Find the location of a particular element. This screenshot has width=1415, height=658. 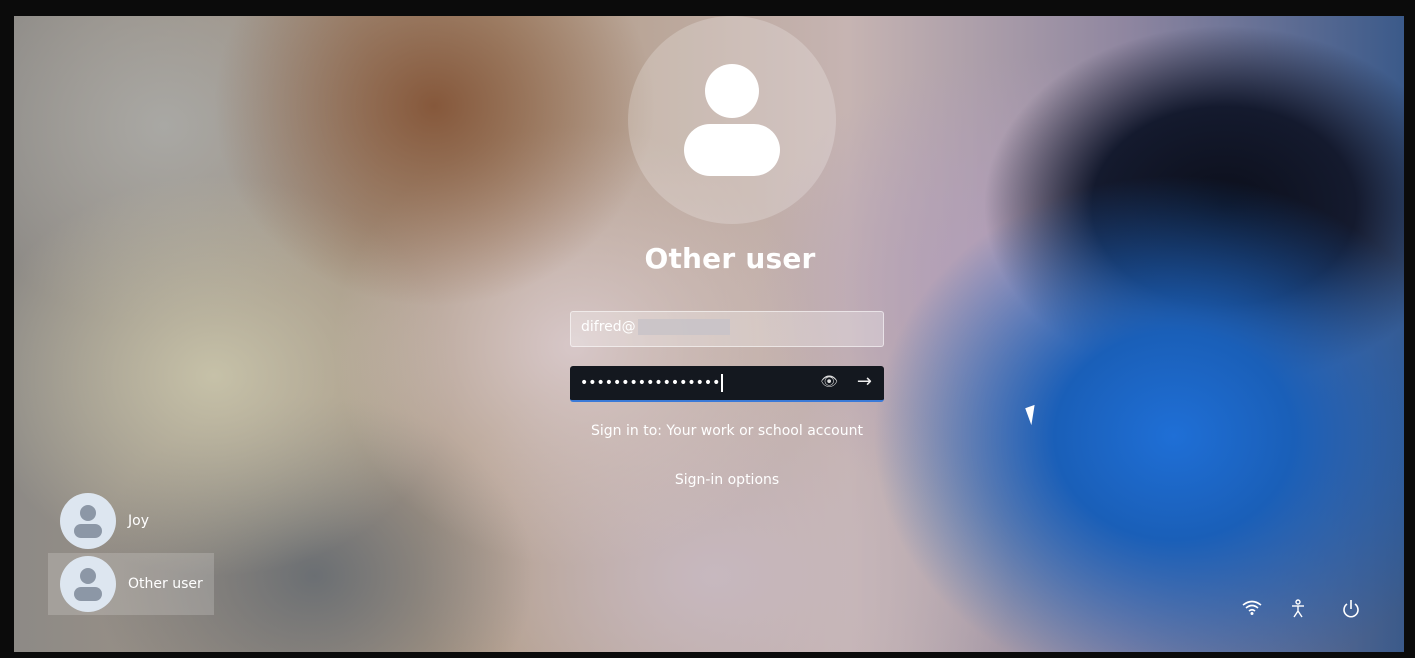

text-caret is located at coordinates (722, 383).